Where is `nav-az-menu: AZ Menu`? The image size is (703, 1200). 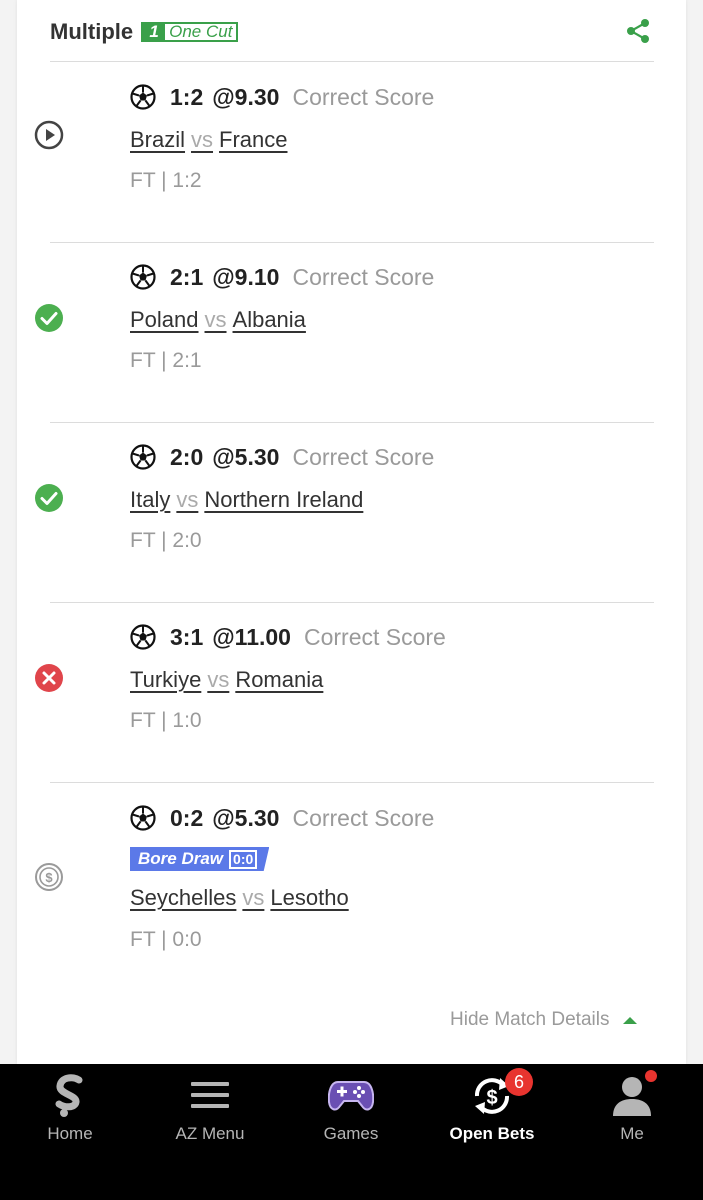 nav-az-menu: AZ Menu is located at coordinates (210, 1109).